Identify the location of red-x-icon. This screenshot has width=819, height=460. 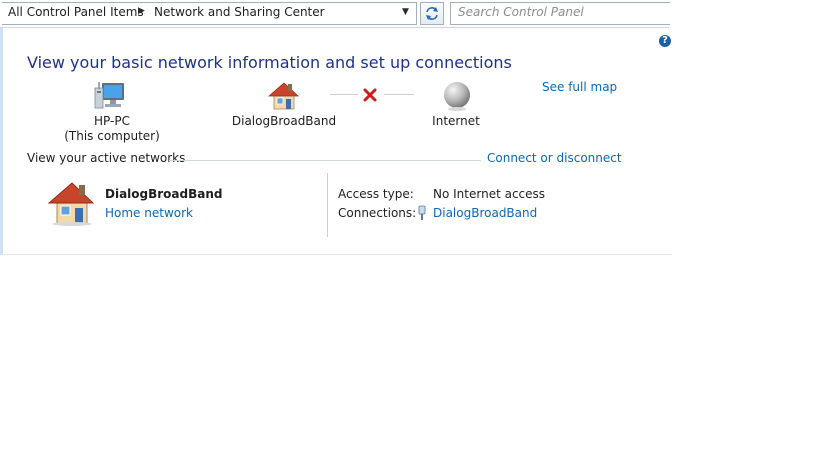
(370, 95).